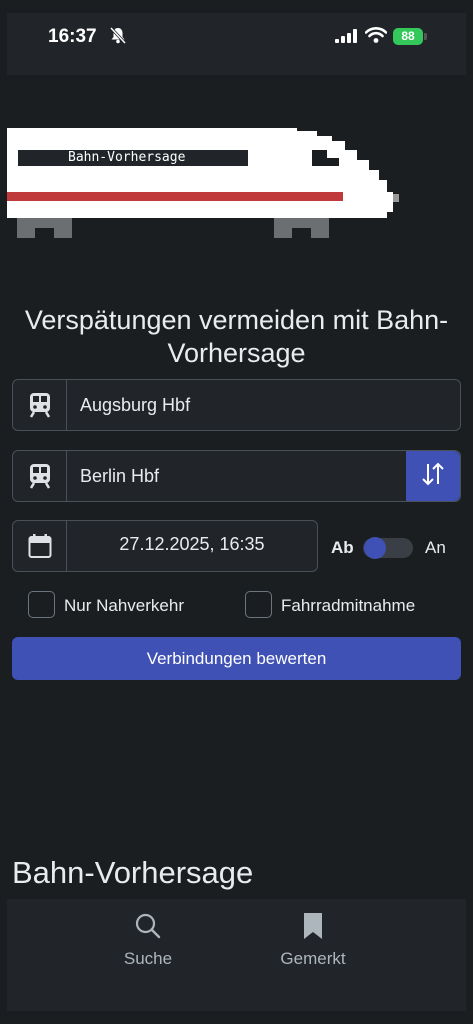 The height and width of the screenshot is (1024, 473). What do you see at coordinates (133, 872) in the screenshot?
I see `footer-title: Bahn-Vorhersage` at bounding box center [133, 872].